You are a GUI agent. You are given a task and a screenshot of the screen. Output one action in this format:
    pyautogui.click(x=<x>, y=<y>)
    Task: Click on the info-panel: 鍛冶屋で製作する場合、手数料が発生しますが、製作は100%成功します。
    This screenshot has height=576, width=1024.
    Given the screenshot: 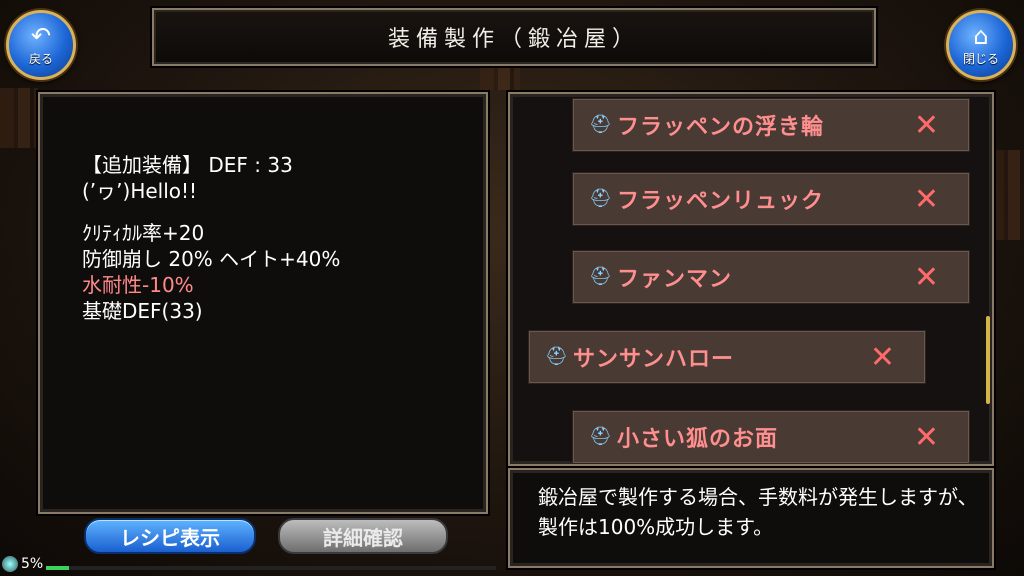 What is the action you would take?
    pyautogui.click(x=751, y=518)
    